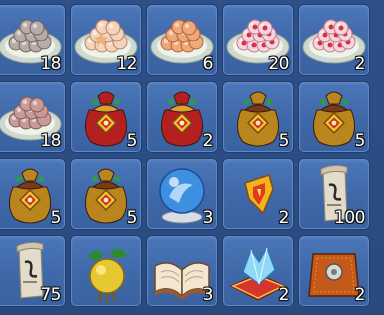 The image size is (384, 315). What do you see at coordinates (182, 40) in the screenshot?
I see `inventory-slot: 6` at bounding box center [182, 40].